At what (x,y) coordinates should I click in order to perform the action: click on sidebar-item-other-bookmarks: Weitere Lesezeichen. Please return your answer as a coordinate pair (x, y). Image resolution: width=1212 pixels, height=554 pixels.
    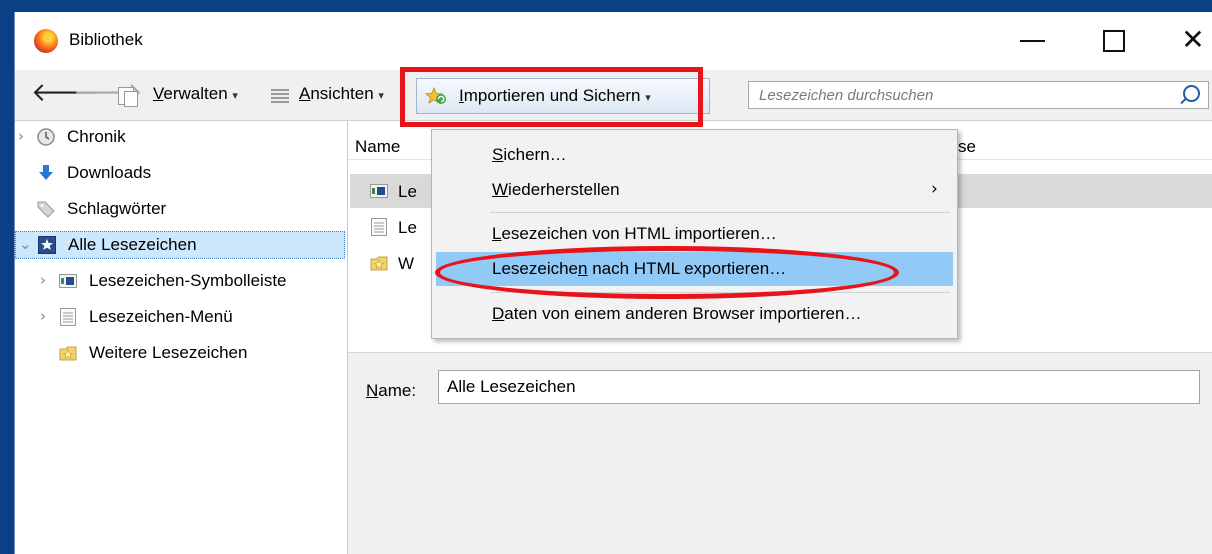
    Looking at the image, I should click on (180, 353).